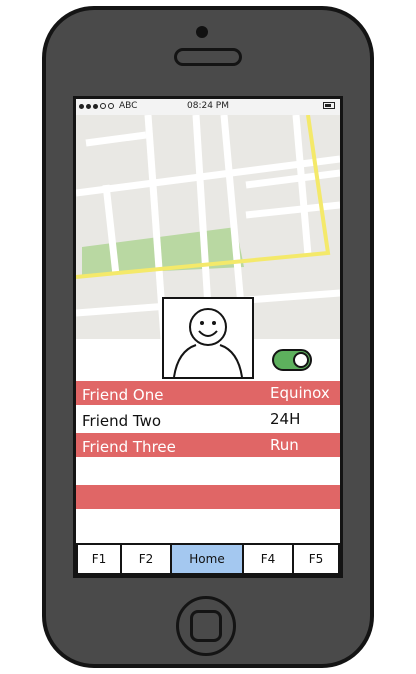  Describe the element at coordinates (208, 393) in the screenshot. I see `list-item: Friend One Equinox` at that location.